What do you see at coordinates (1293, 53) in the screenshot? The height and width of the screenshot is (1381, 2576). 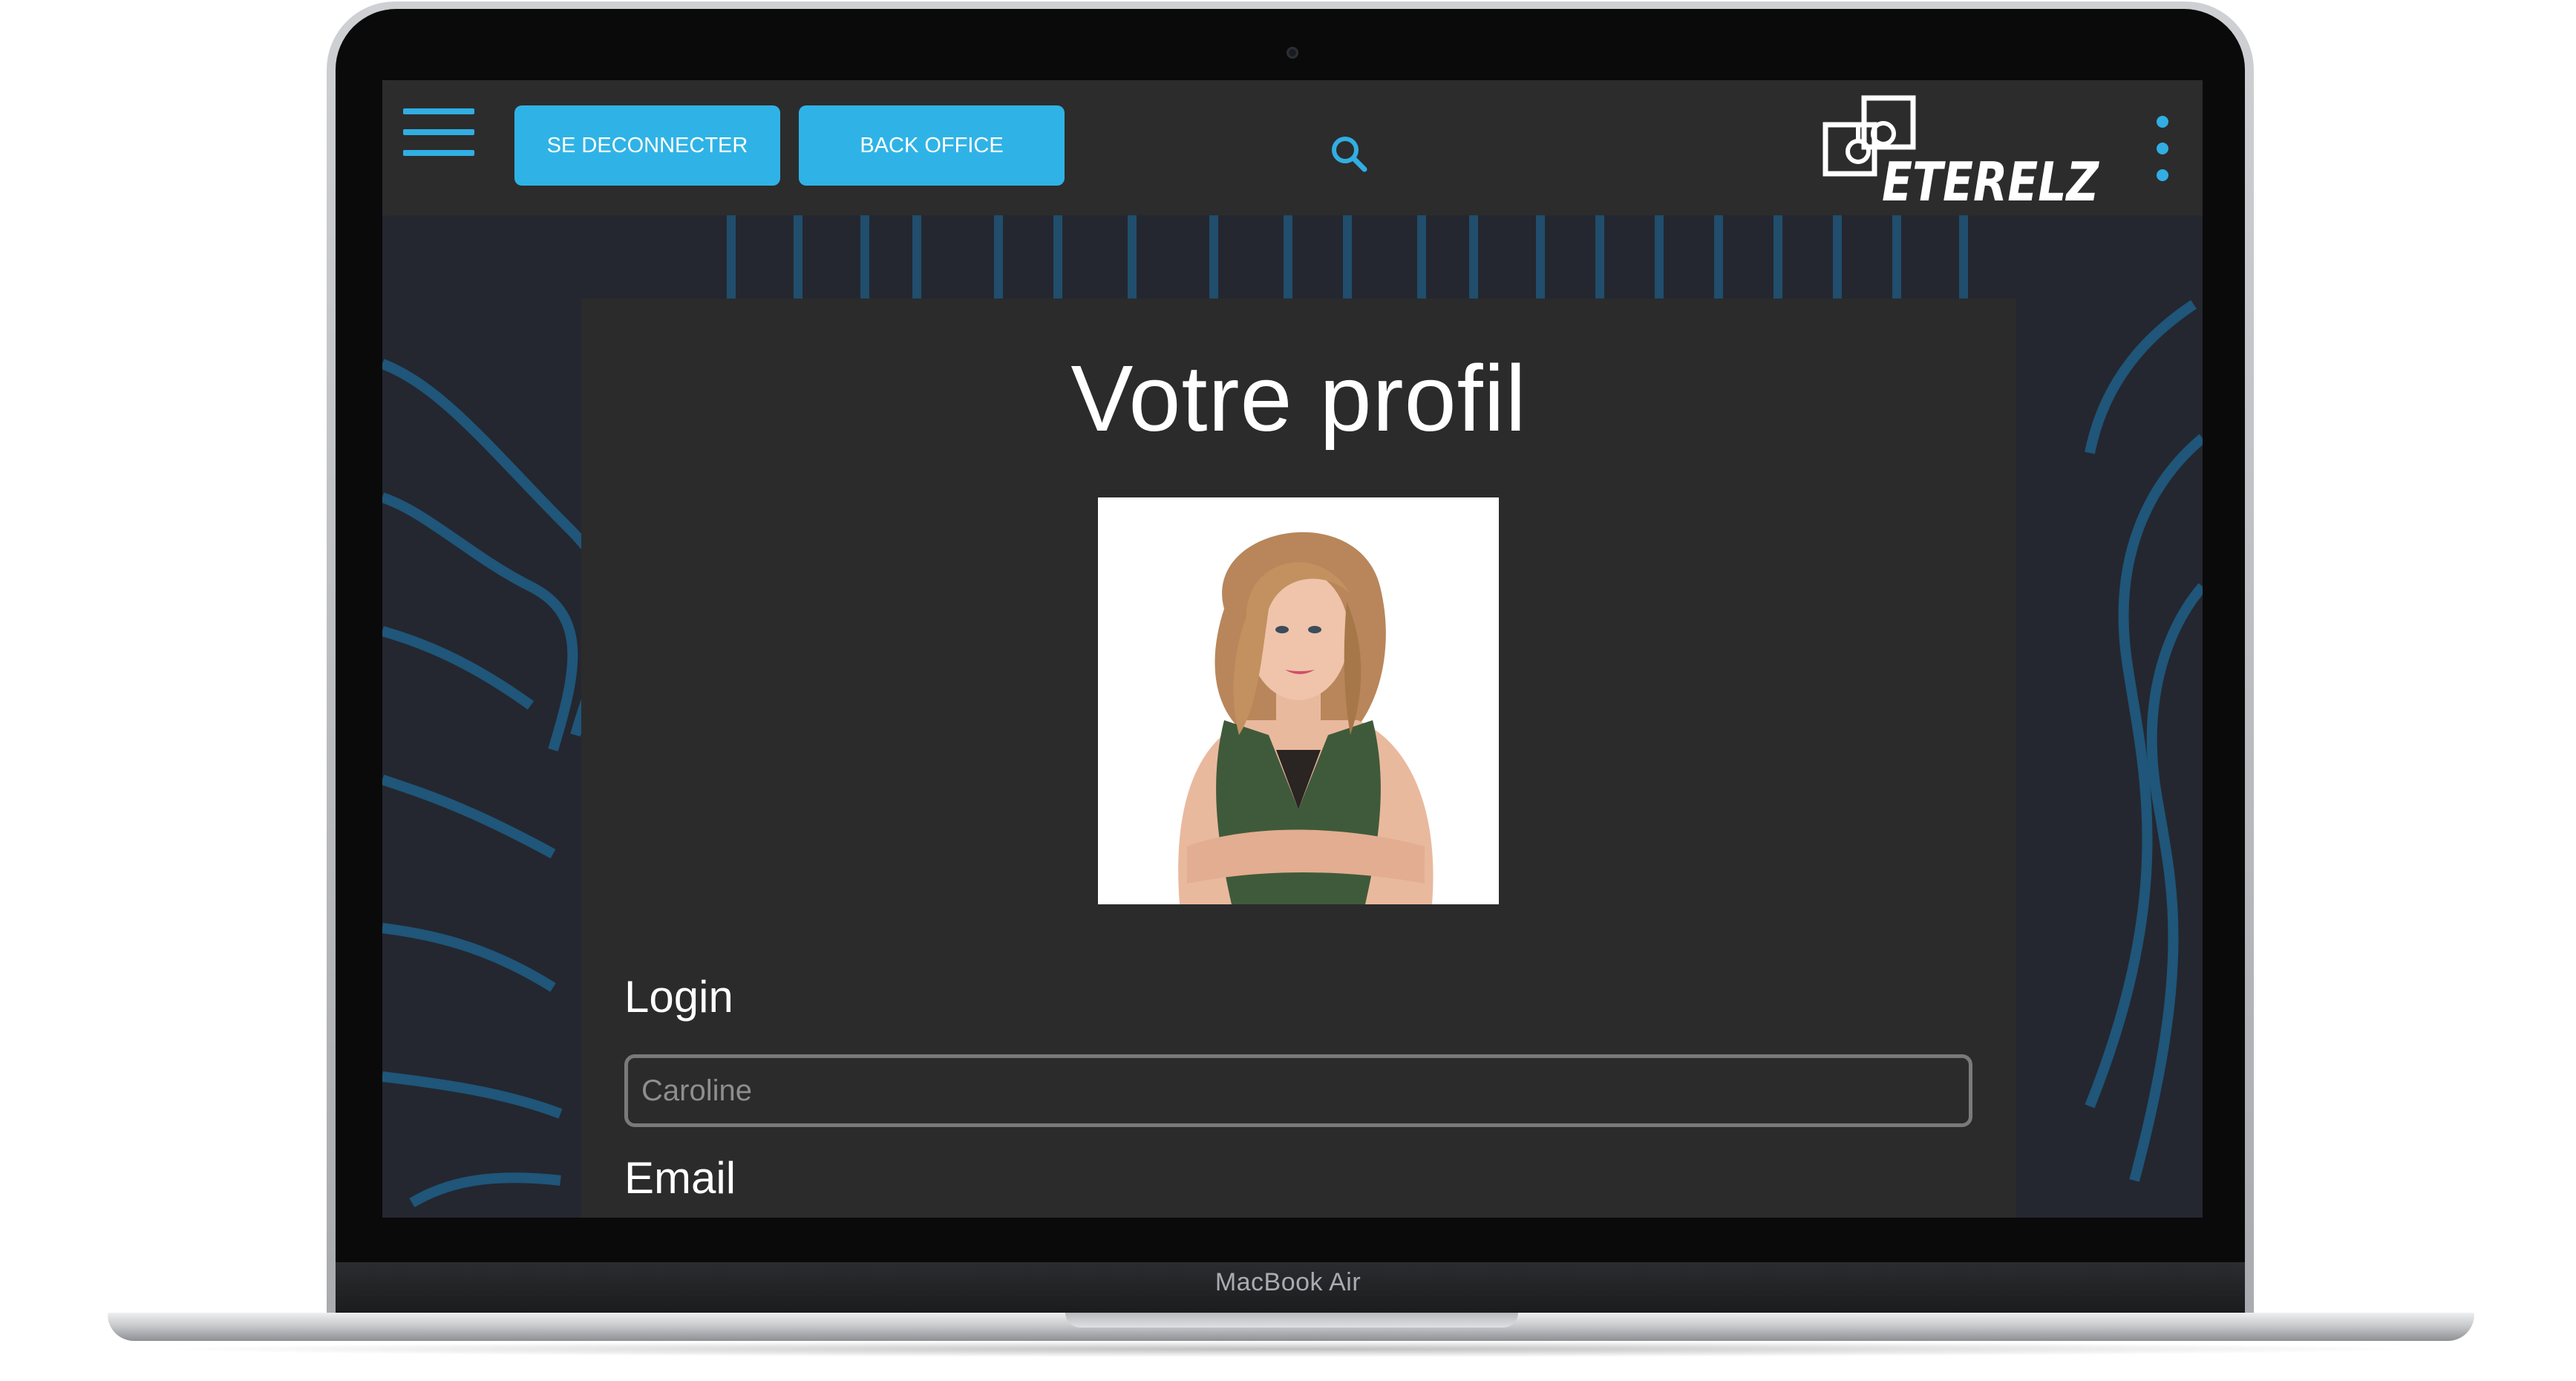 I see `webcam-icon` at bounding box center [1293, 53].